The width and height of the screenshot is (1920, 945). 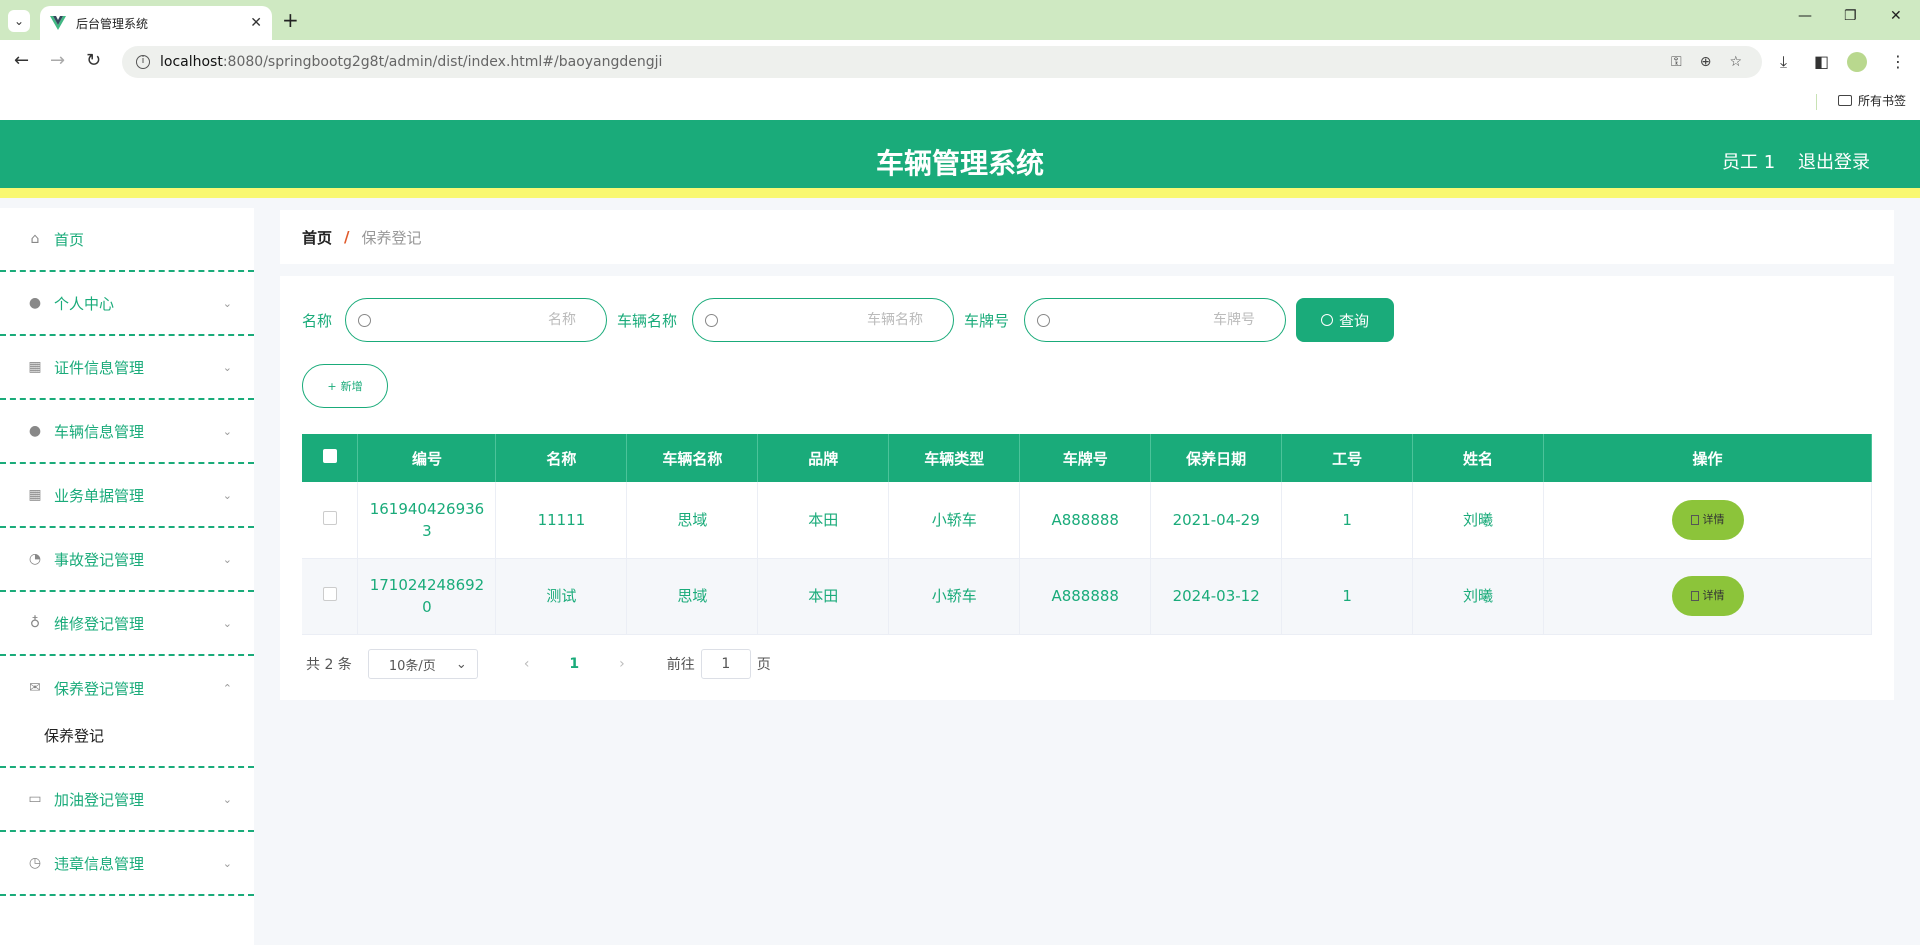 I want to click on app-title: 车辆管理系统, so click(x=959, y=163).